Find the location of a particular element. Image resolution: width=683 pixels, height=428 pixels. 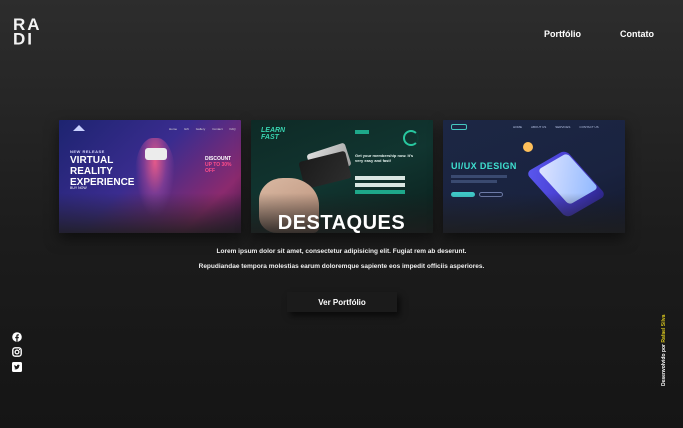

uiux-menu-item: ABOUT US is located at coordinates (539, 127).